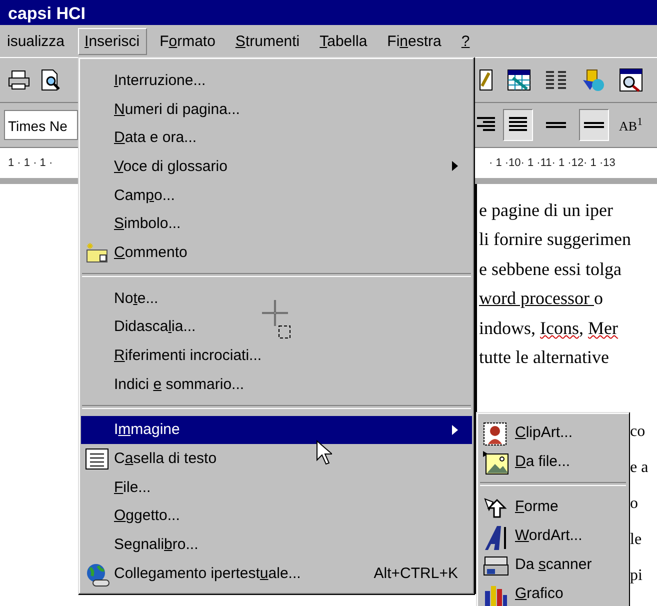 This screenshot has width=657, height=606. I want to click on superscript-button: AB$^{1}$, so click(630, 125).